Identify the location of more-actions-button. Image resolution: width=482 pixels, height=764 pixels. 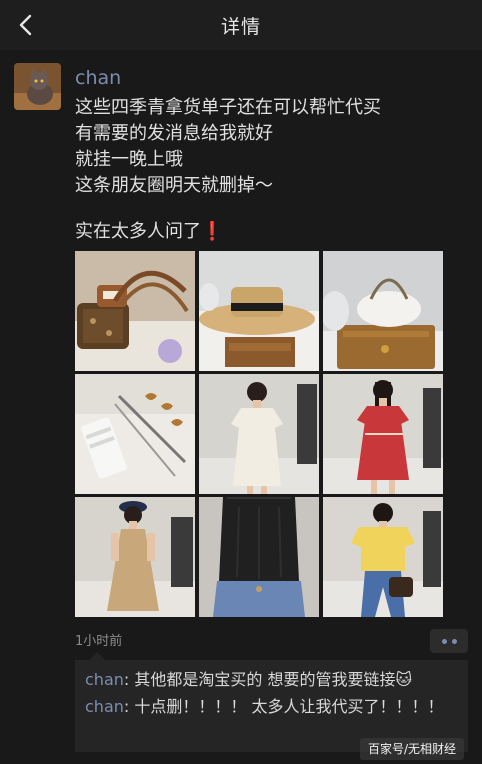
(449, 641).